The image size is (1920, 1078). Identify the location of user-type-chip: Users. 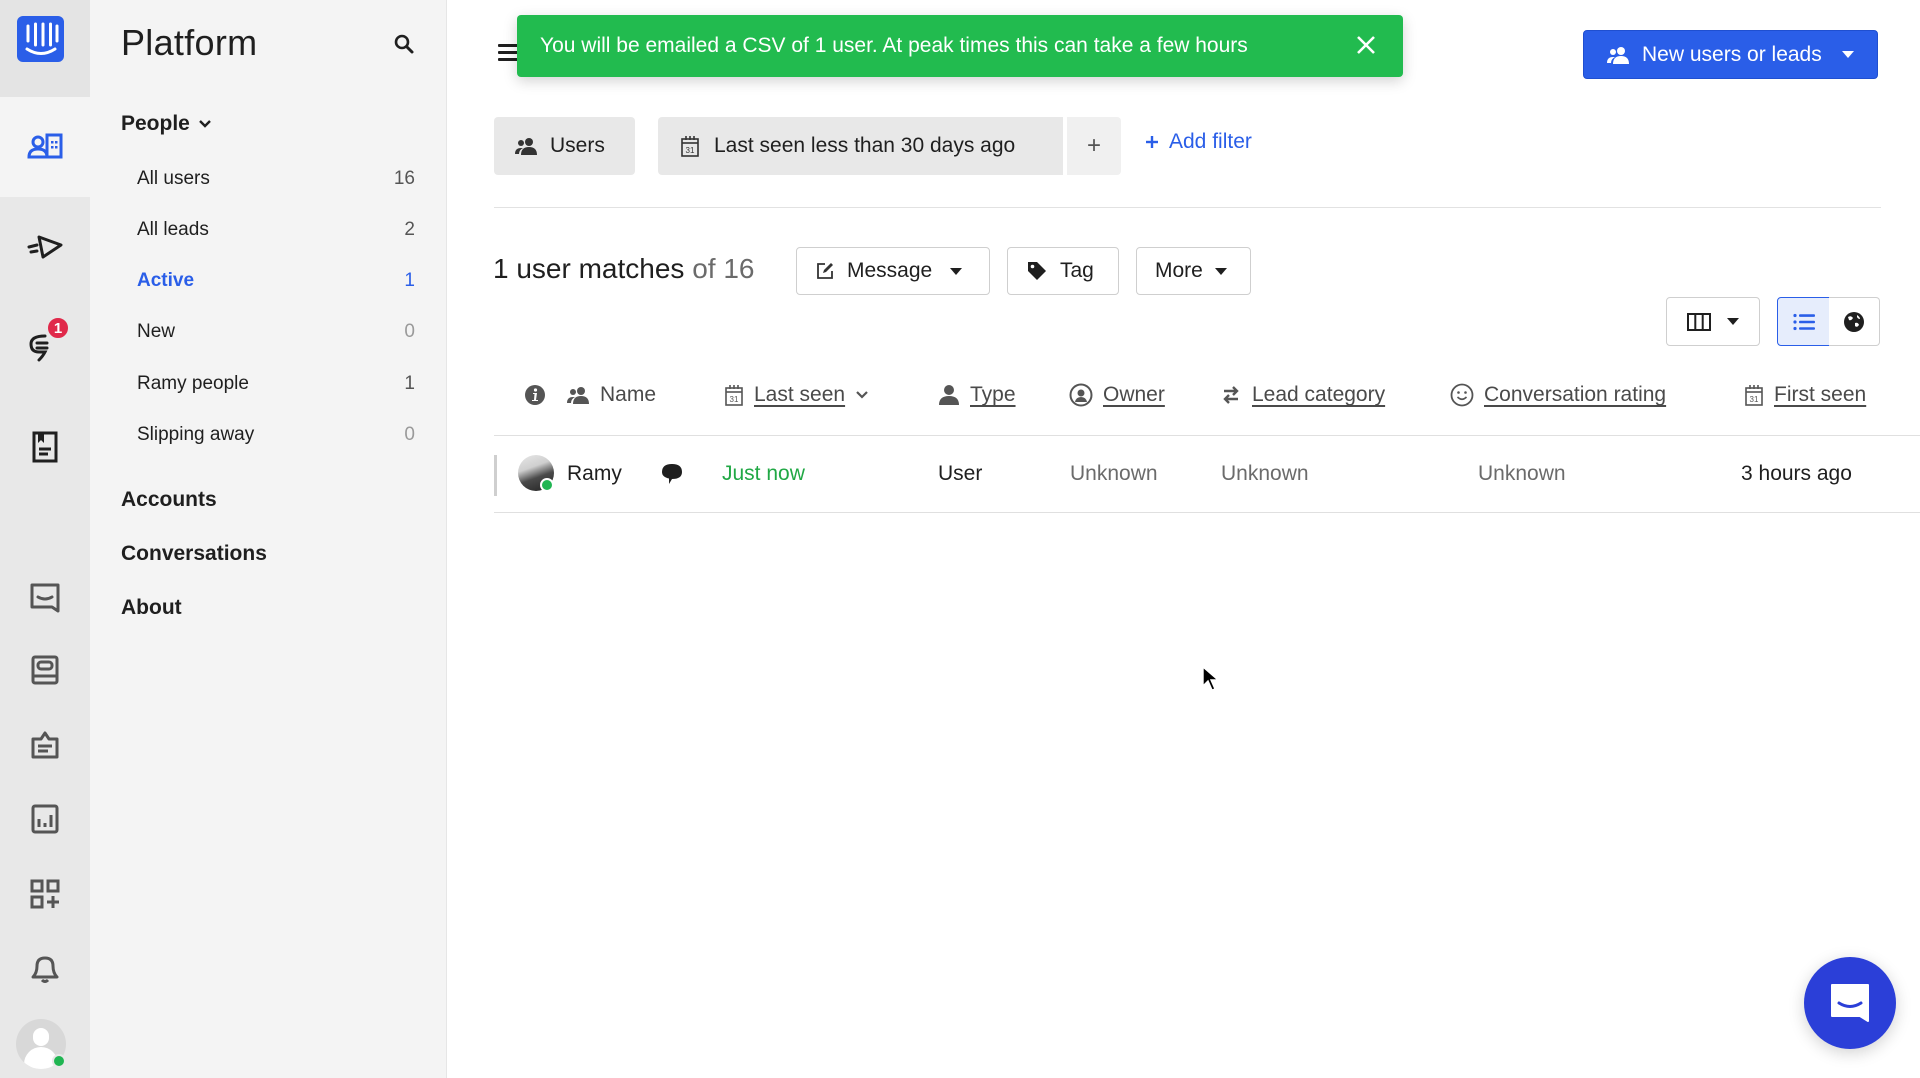
(564, 146).